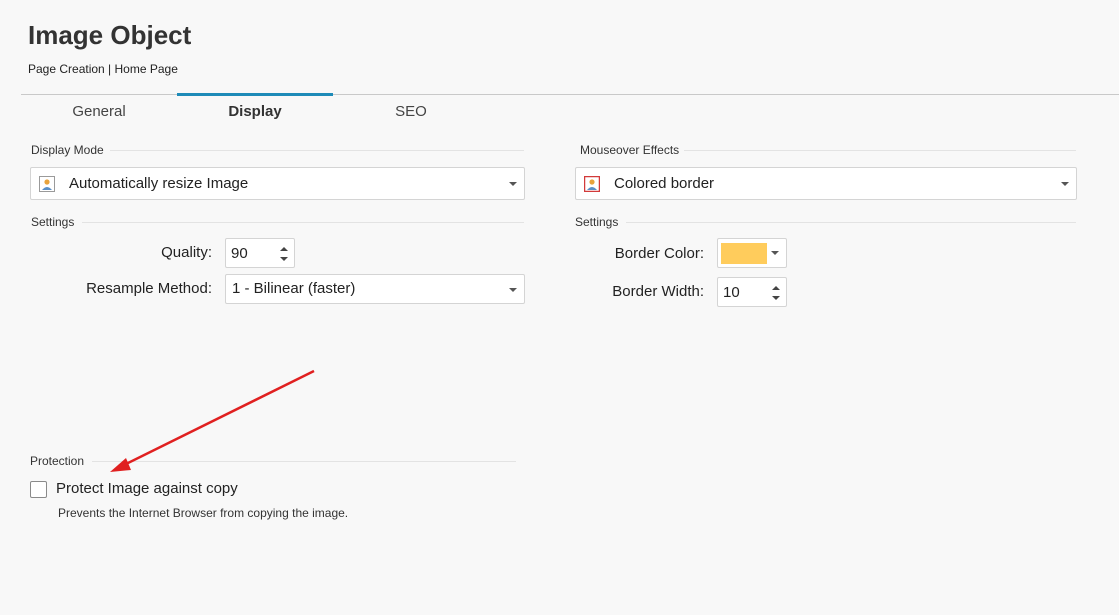 This screenshot has height=615, width=1119. What do you see at coordinates (38, 489) in the screenshot?
I see `protect-image-checkbox` at bounding box center [38, 489].